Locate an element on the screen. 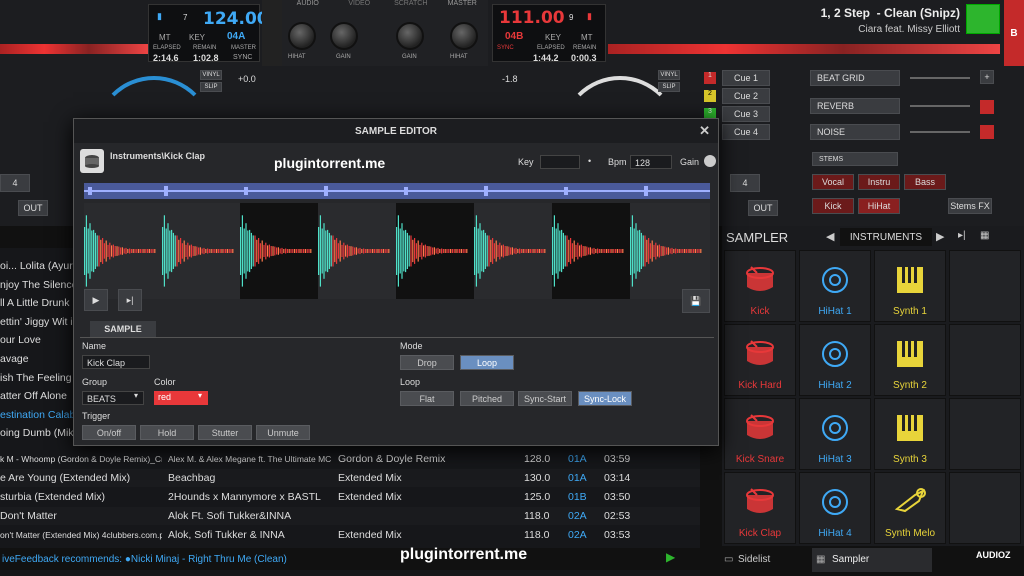 The width and height of the screenshot is (1024, 576). loop-pitched-button: Pitched is located at coordinates (487, 398).